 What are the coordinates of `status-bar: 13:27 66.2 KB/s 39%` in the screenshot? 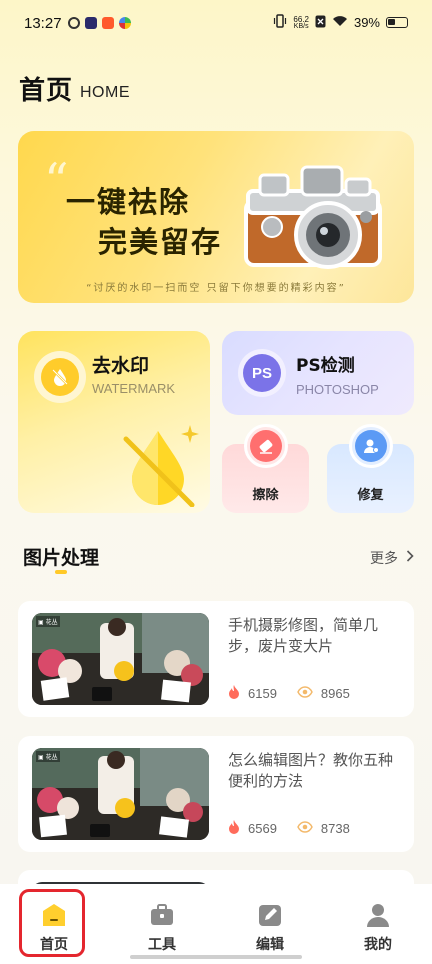 It's located at (216, 26).